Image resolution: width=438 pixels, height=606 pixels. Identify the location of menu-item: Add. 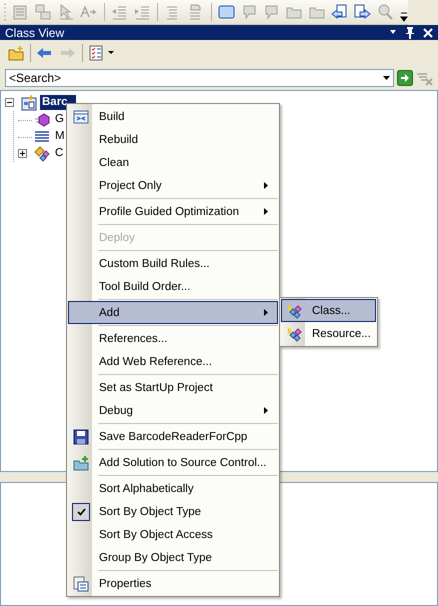
(173, 312).